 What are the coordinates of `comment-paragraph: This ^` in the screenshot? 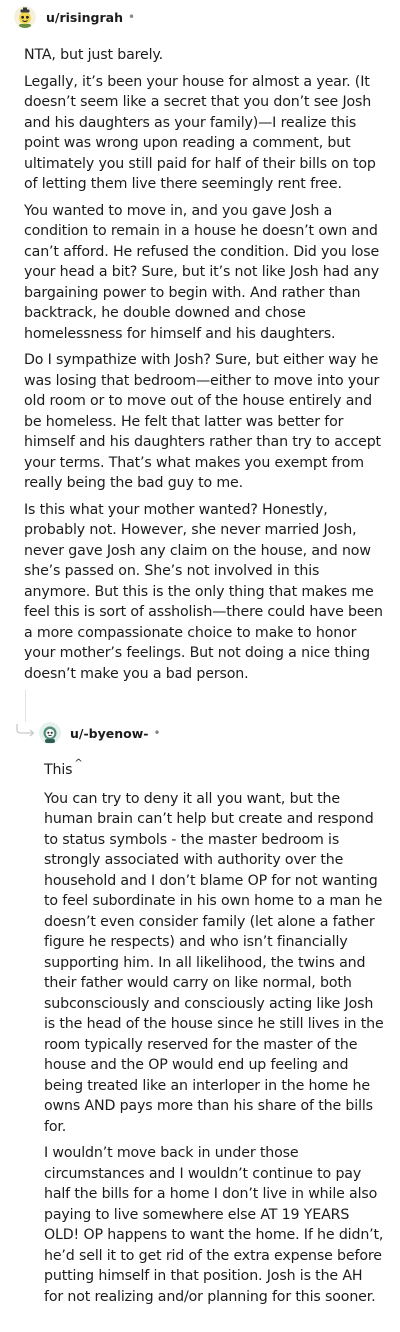 It's located at (214, 770).